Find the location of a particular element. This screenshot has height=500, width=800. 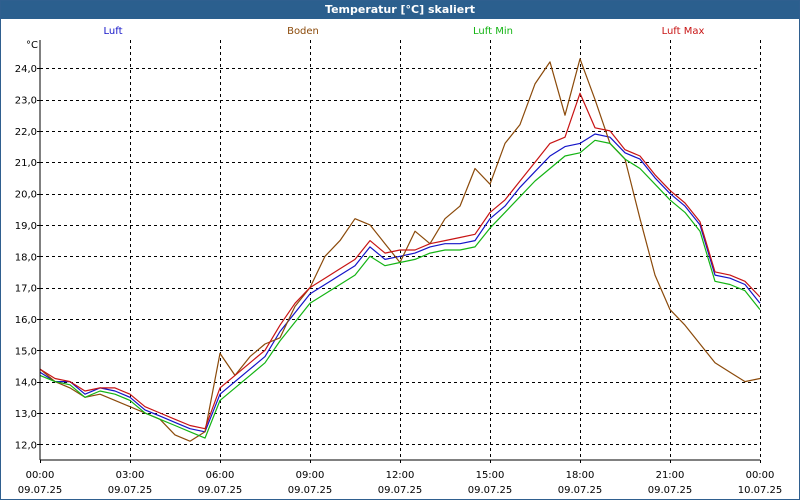

x-tick-time-label: 09:00 is located at coordinates (310, 475).